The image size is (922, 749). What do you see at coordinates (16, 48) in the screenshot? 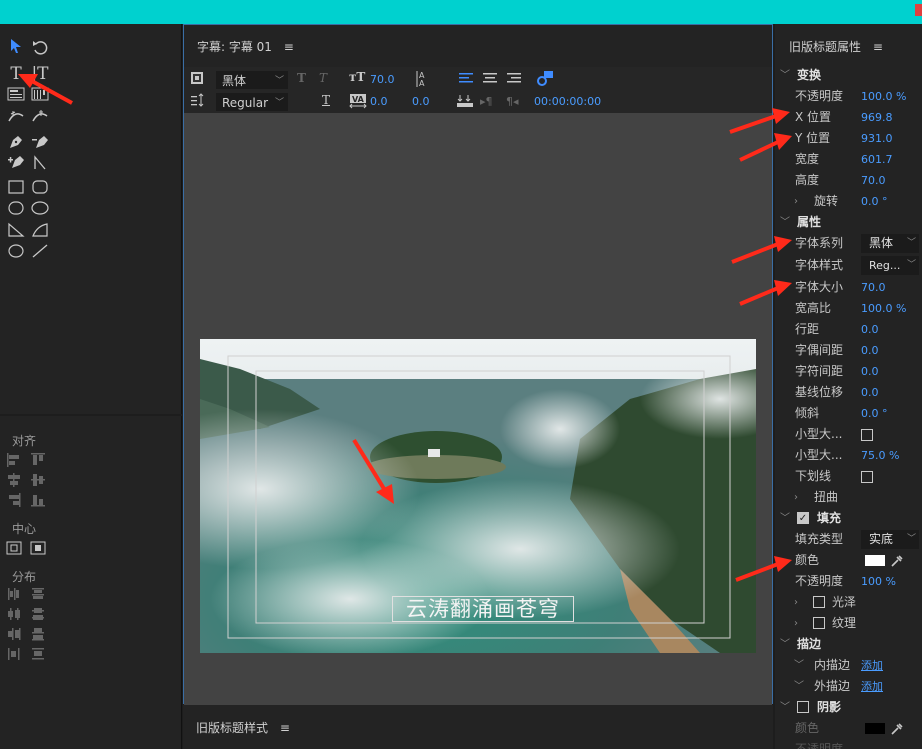
I see `selection-tool-icon` at bounding box center [16, 48].